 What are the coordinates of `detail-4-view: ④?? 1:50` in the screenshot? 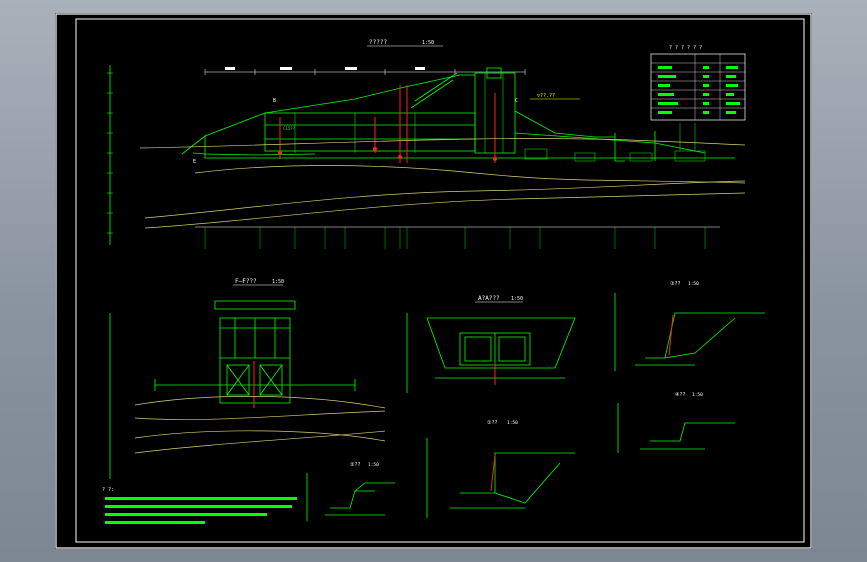 It's located at (676, 422).